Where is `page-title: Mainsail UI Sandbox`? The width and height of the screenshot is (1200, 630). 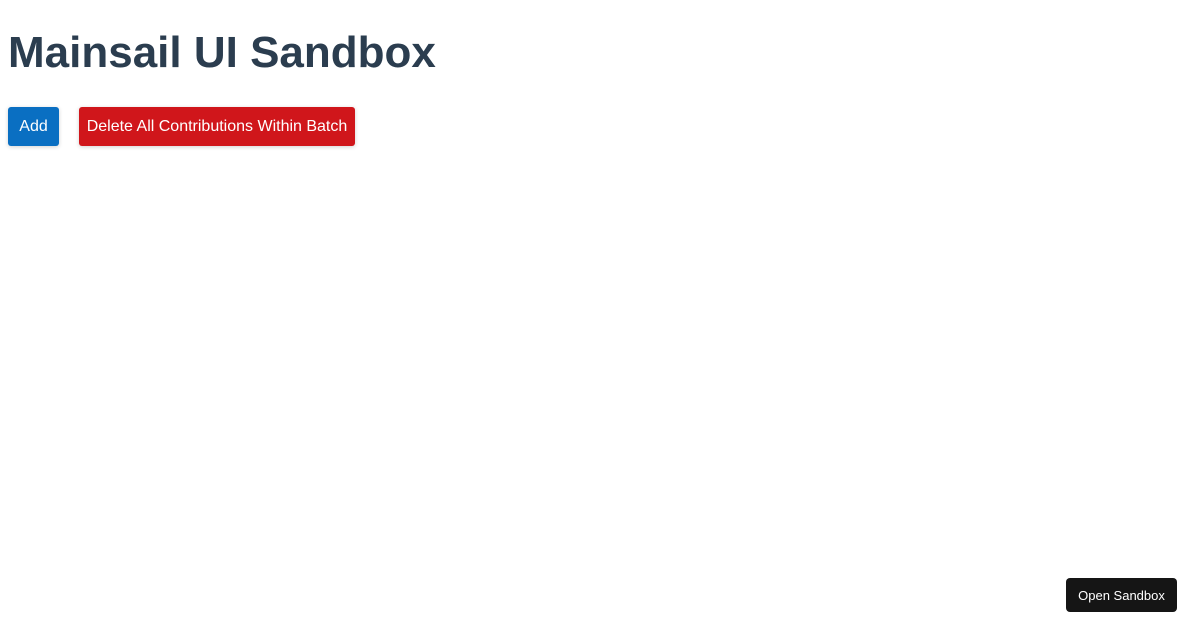 page-title: Mainsail UI Sandbox is located at coordinates (222, 52).